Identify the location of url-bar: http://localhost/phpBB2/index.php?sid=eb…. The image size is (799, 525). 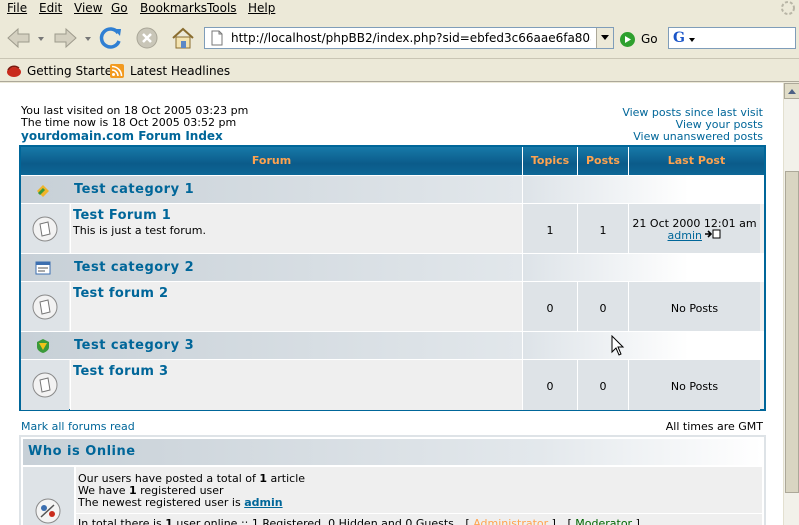
(409, 38).